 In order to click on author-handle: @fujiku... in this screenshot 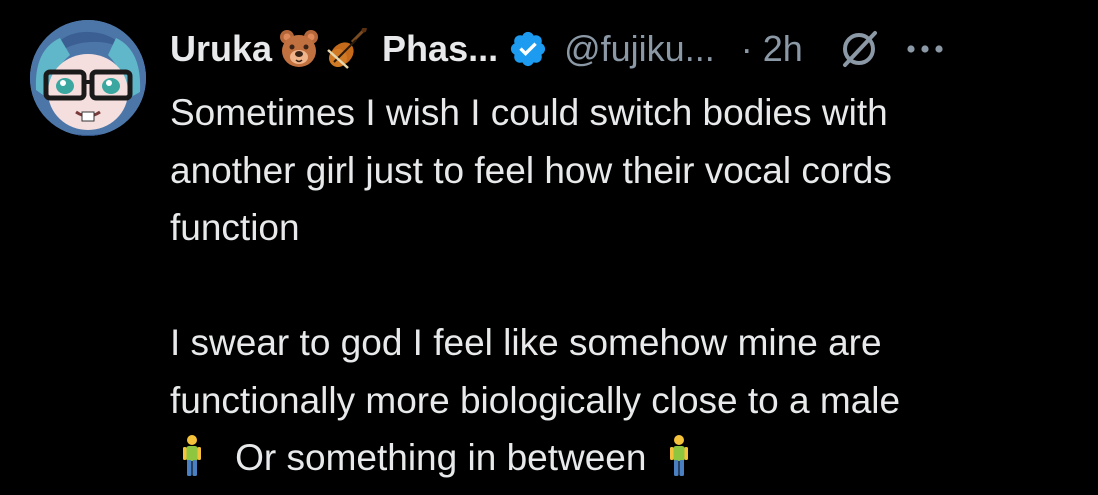, I will do `click(639, 49)`.